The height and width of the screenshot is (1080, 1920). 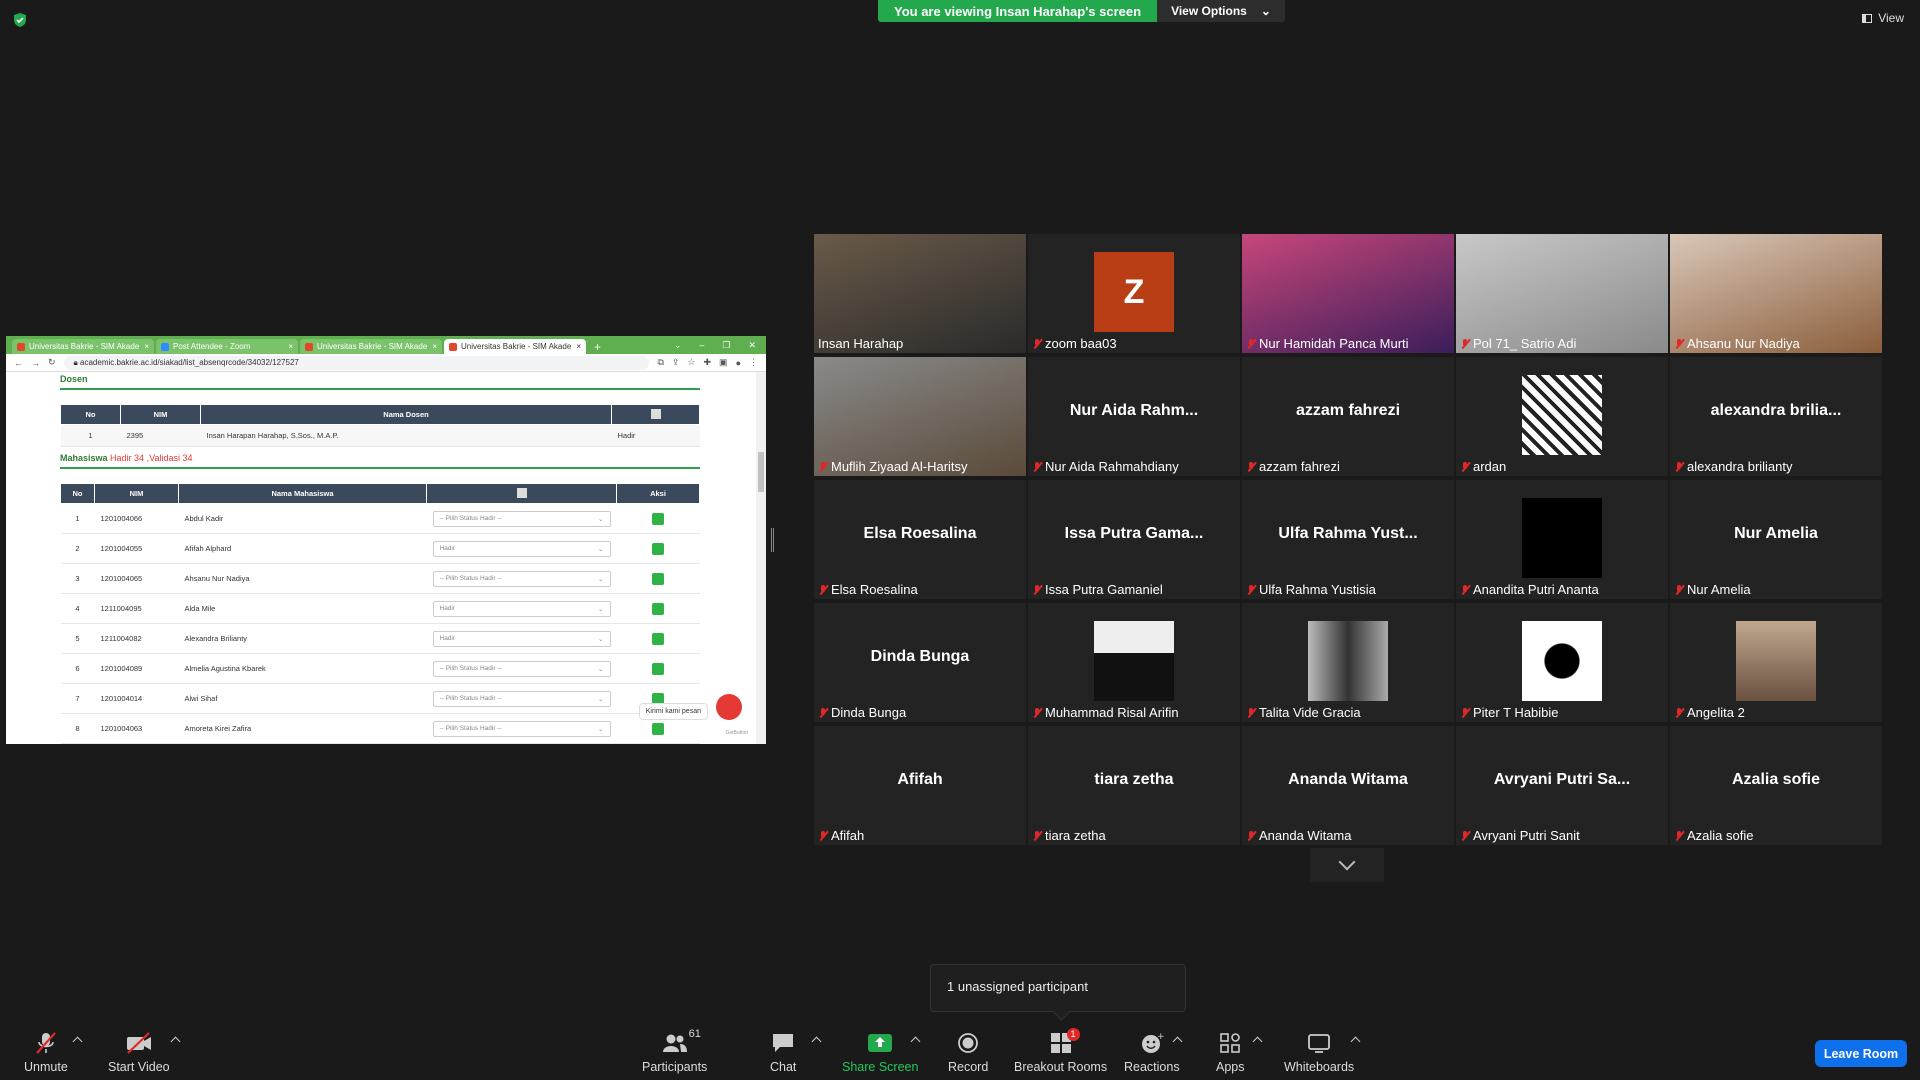 What do you see at coordinates (723, 362) in the screenshot?
I see `sidepanel-icon: ▣` at bounding box center [723, 362].